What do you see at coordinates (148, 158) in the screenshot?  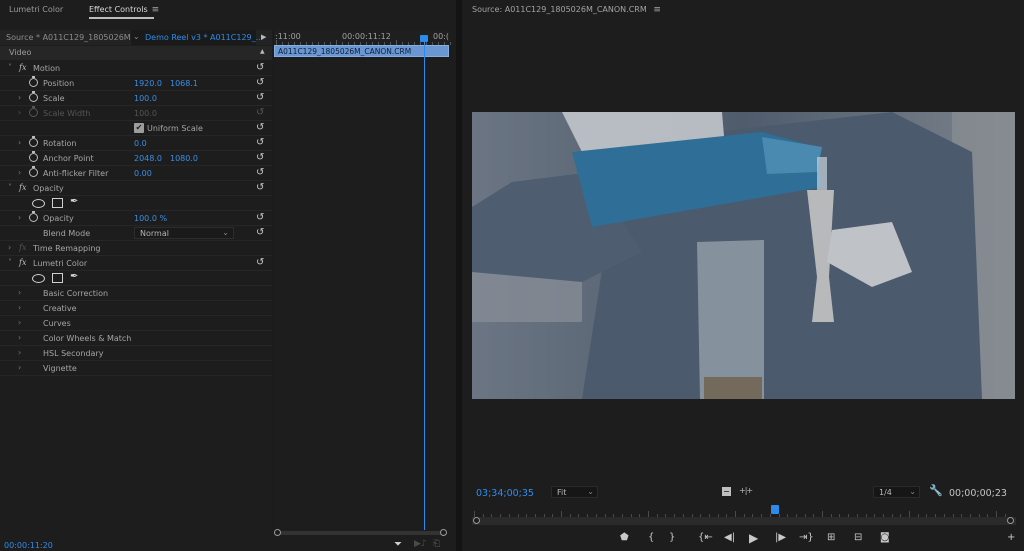 I see `anchor-x-value: 2048.0` at bounding box center [148, 158].